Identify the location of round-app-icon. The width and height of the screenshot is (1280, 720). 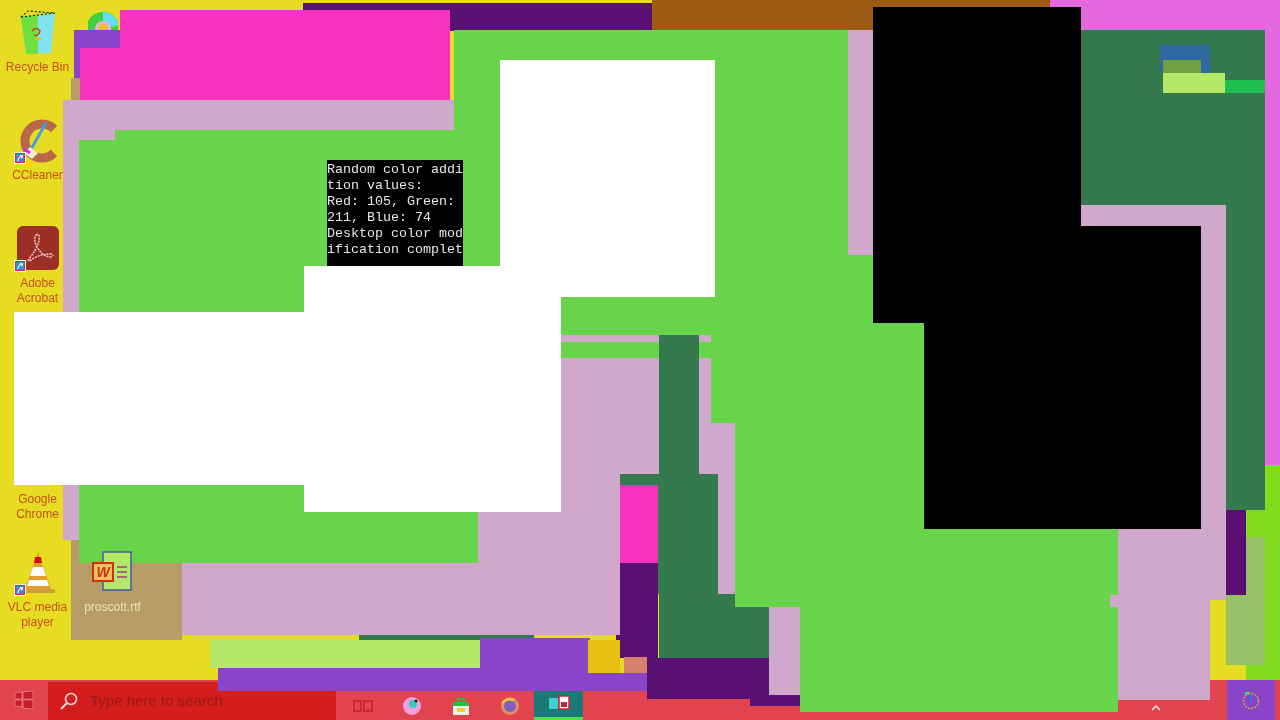
(411, 705).